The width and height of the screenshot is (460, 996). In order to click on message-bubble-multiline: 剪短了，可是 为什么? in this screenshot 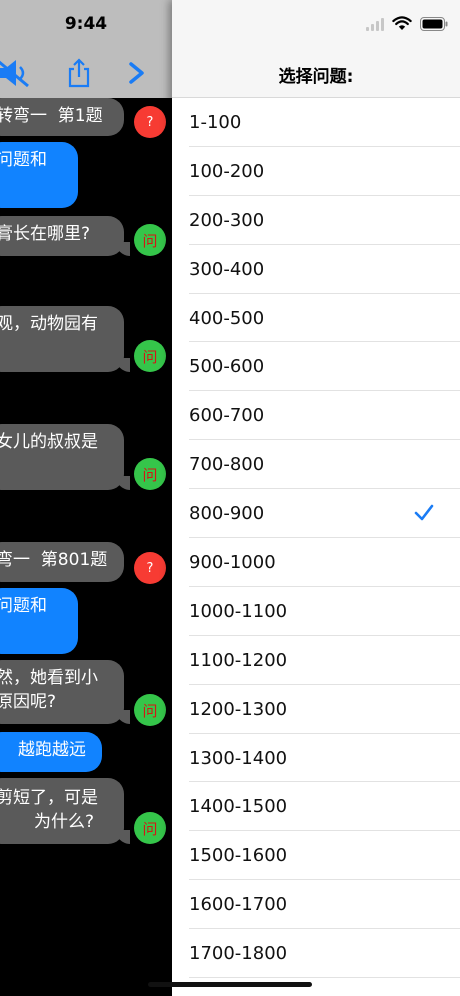, I will do `click(62, 811)`.